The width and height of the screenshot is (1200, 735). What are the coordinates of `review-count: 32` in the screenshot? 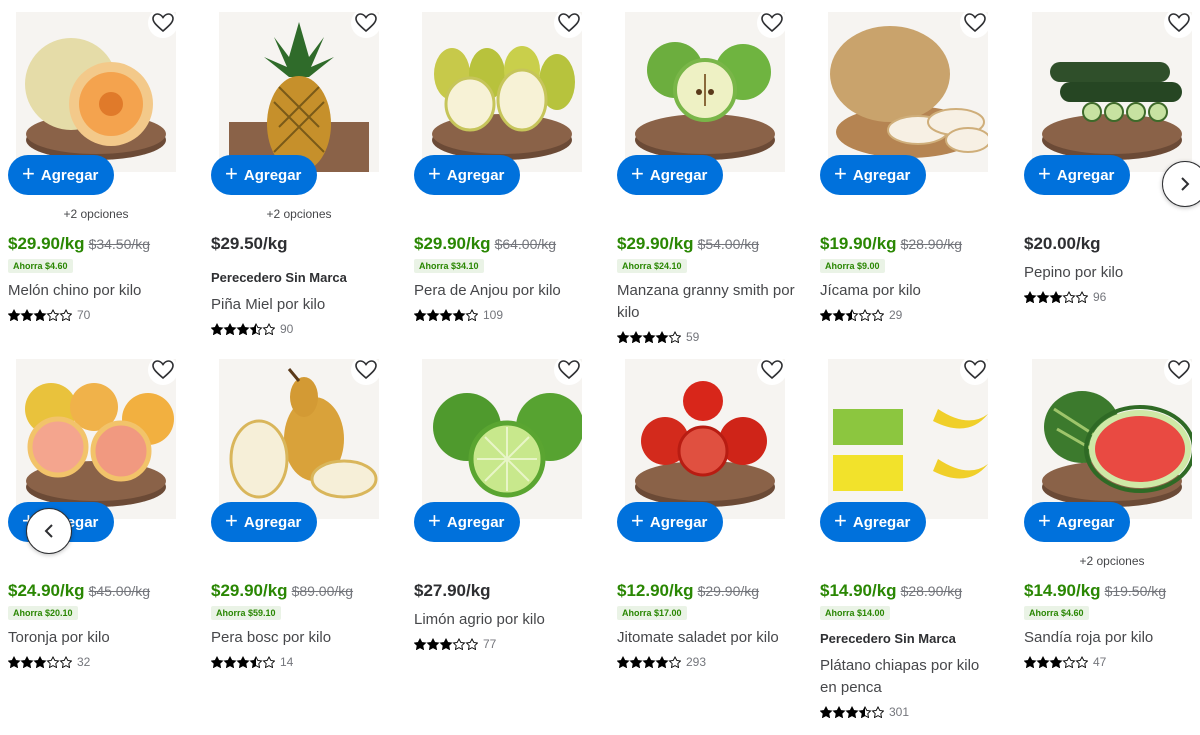 It's located at (84, 662).